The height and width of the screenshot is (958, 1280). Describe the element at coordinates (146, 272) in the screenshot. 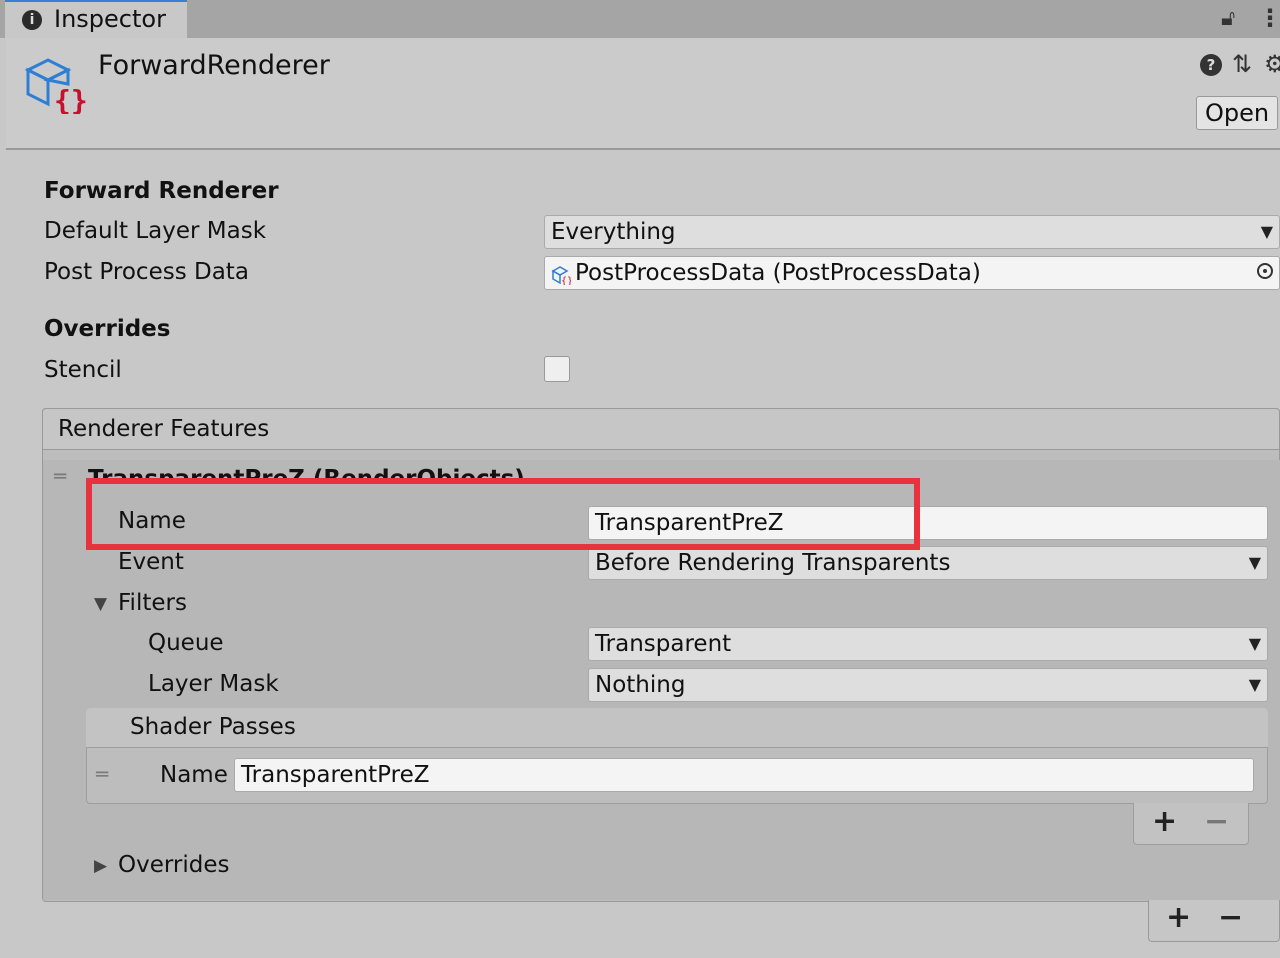

I see `post-process-data-label: Post Process Data` at that location.